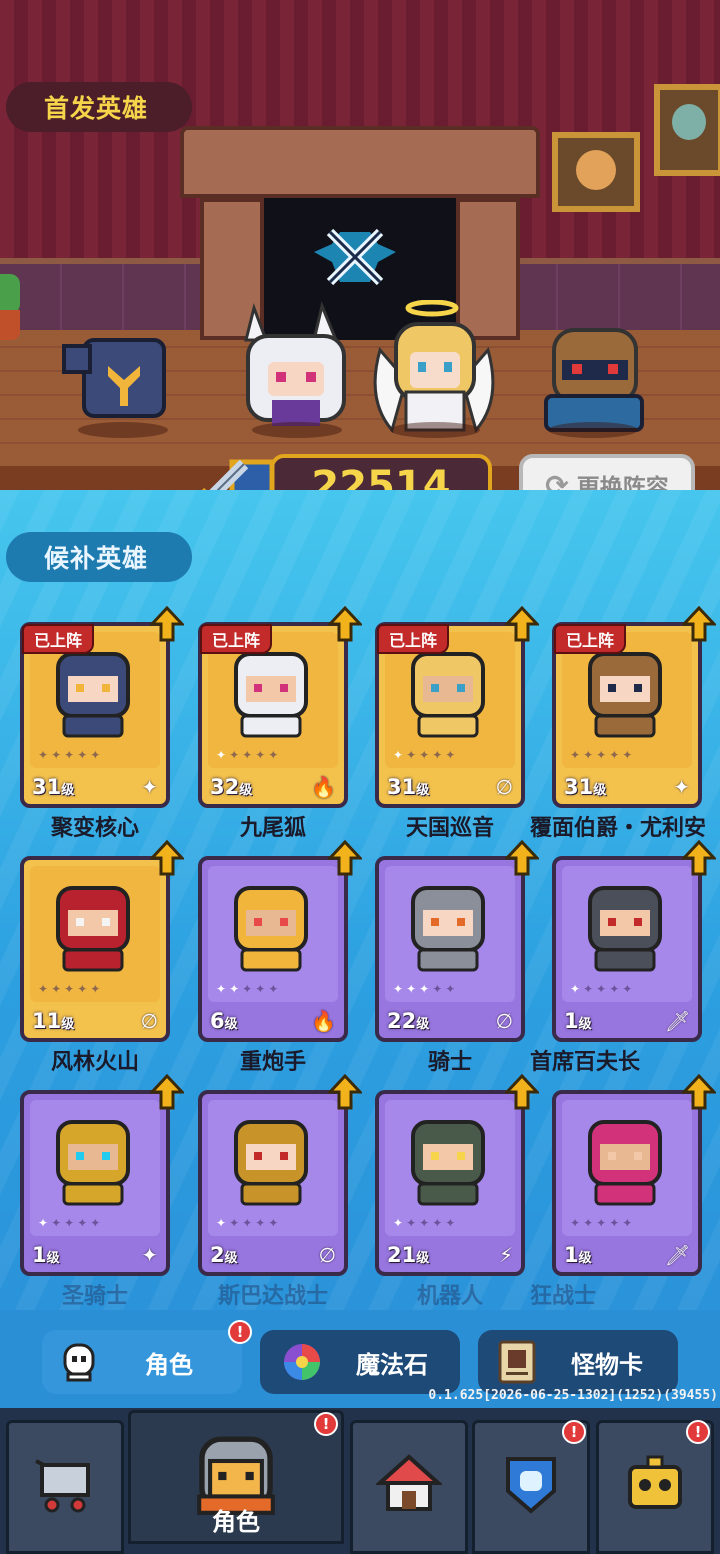 The image size is (720, 1554). I want to click on stage-hero-nine-tailed-fox, so click(297, 370).